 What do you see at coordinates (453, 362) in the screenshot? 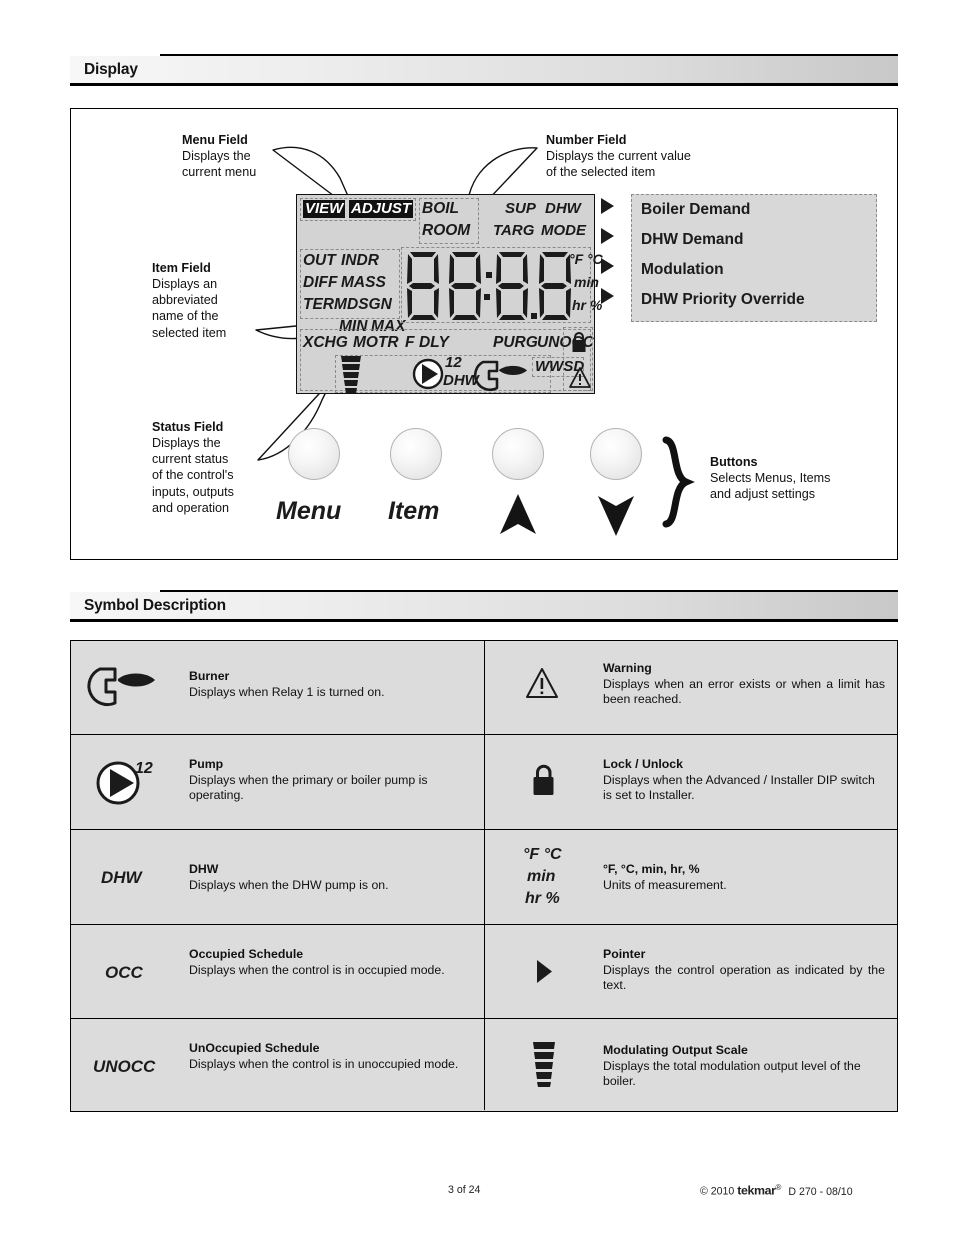
I see `lcd-pump-number: 12` at bounding box center [453, 362].